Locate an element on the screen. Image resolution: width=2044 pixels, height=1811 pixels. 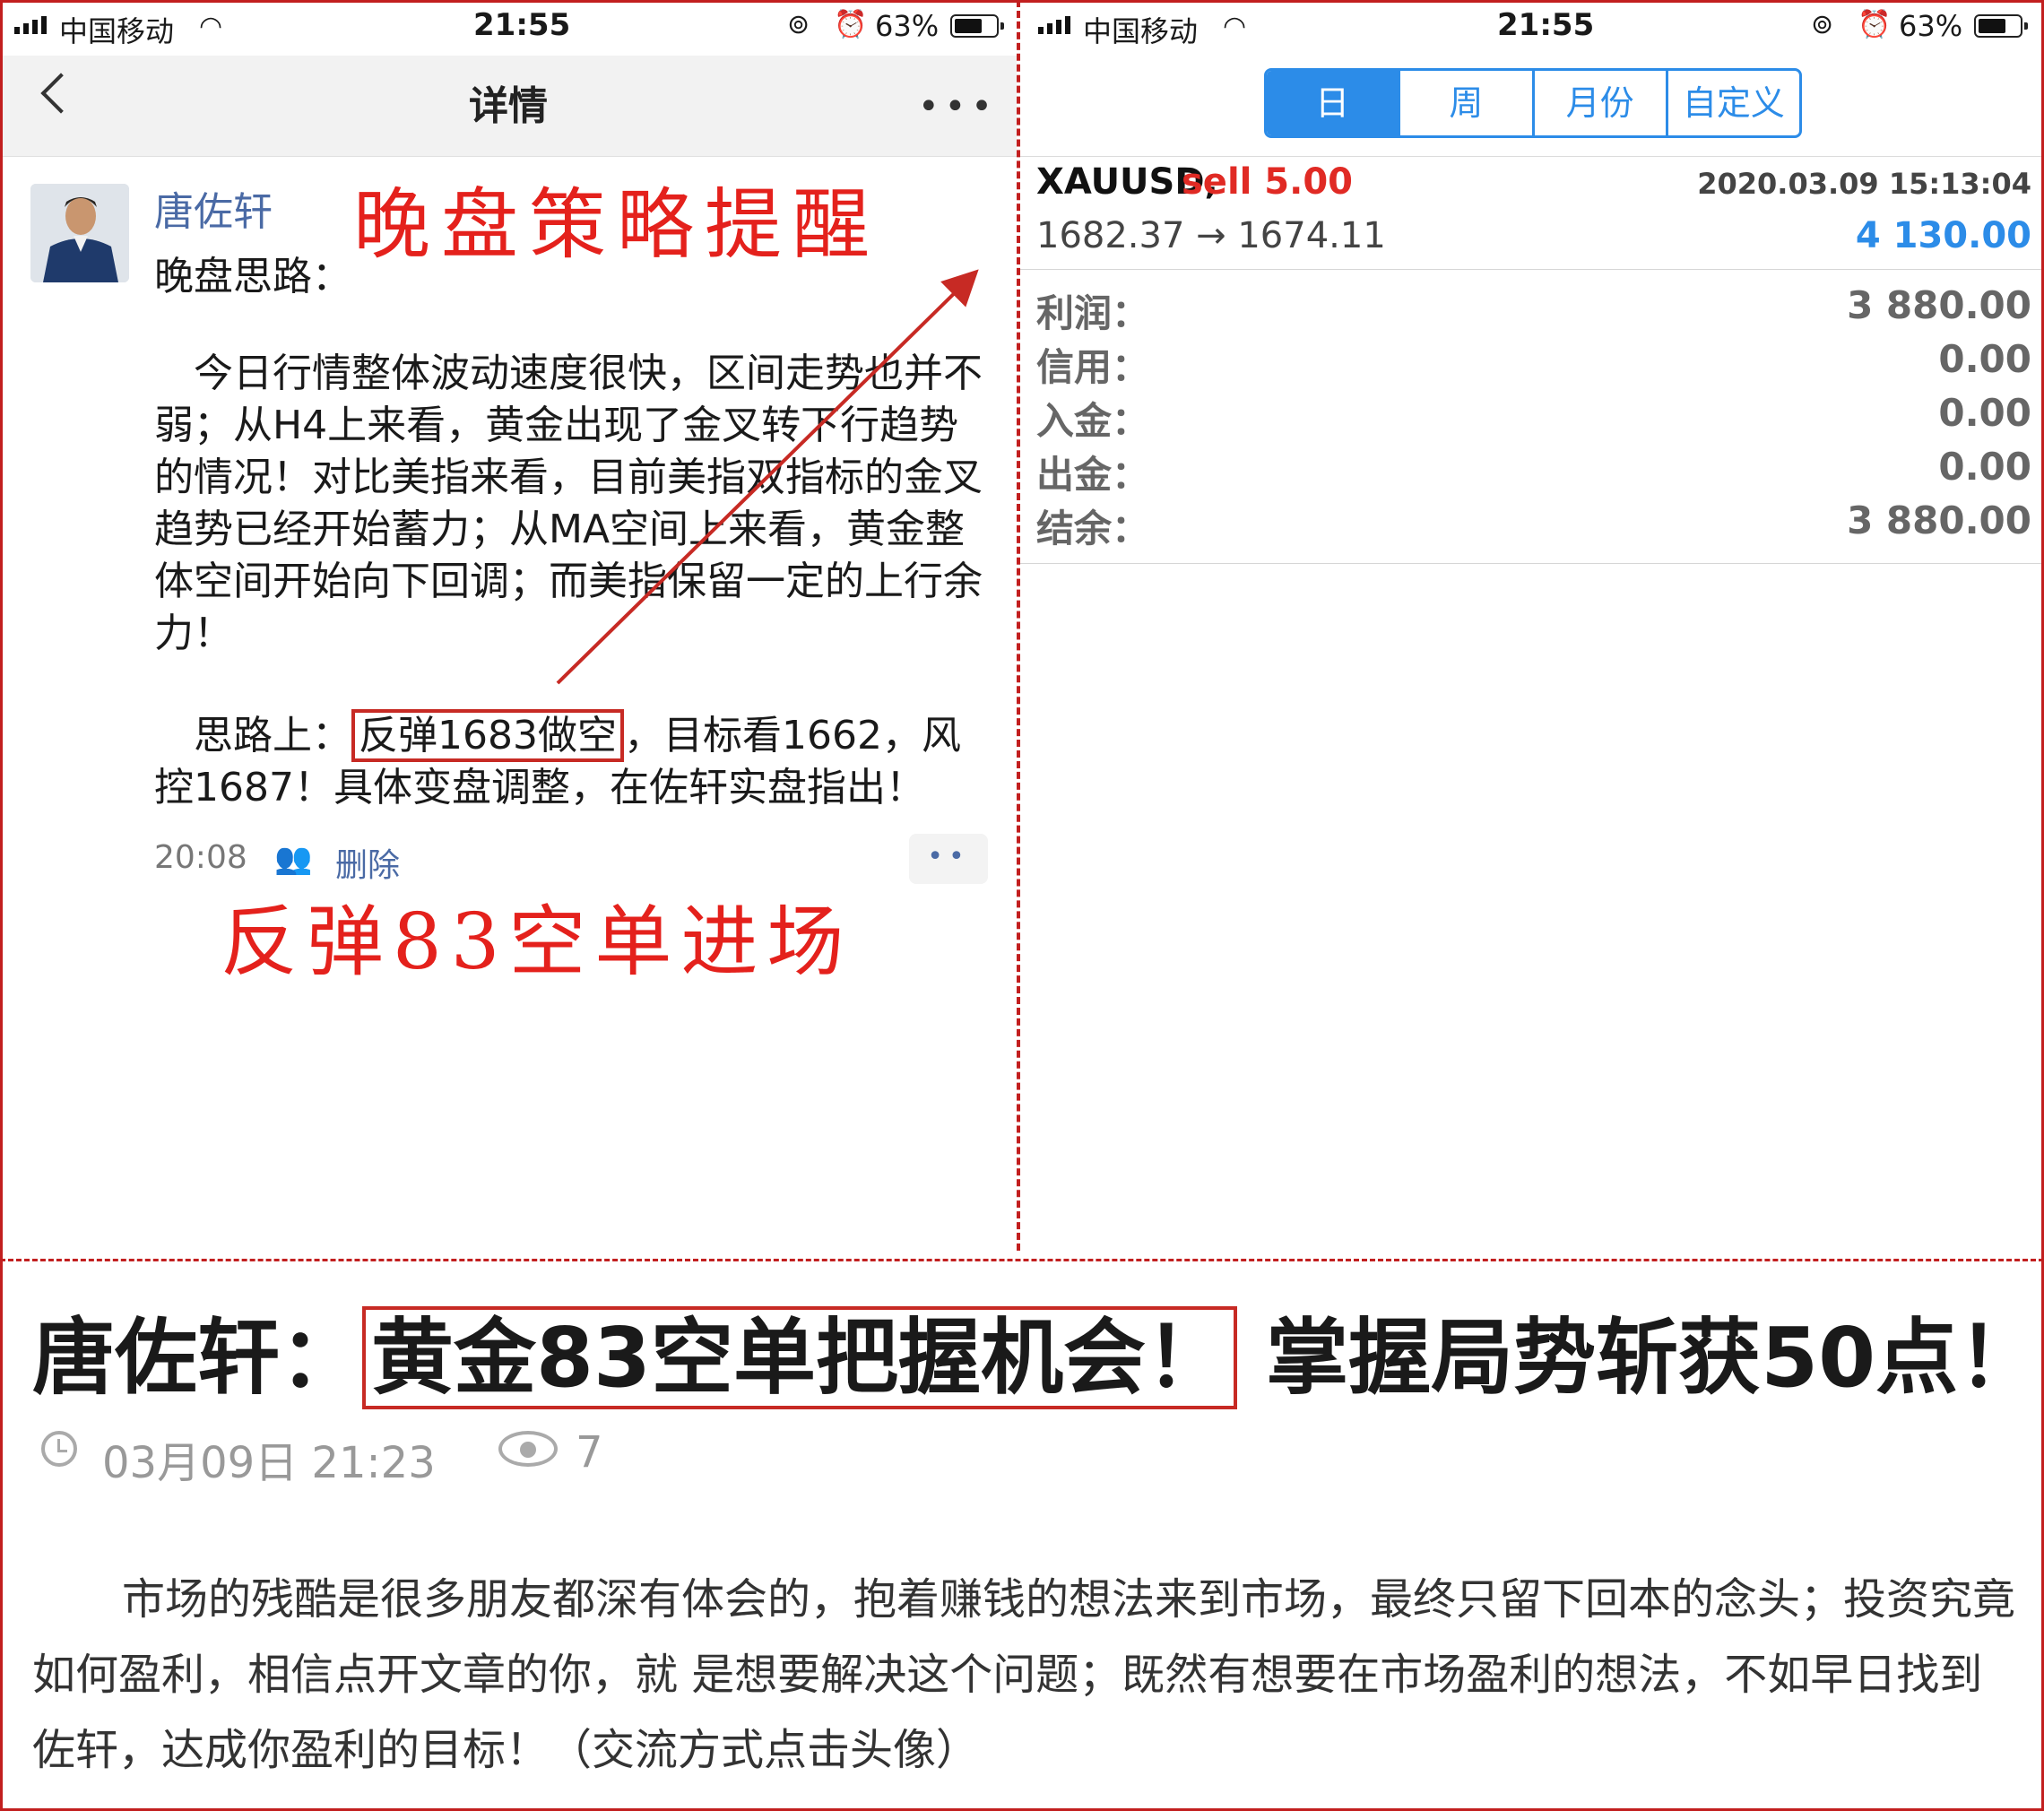
visibility-people-icon: 👥 is located at coordinates (293, 859).